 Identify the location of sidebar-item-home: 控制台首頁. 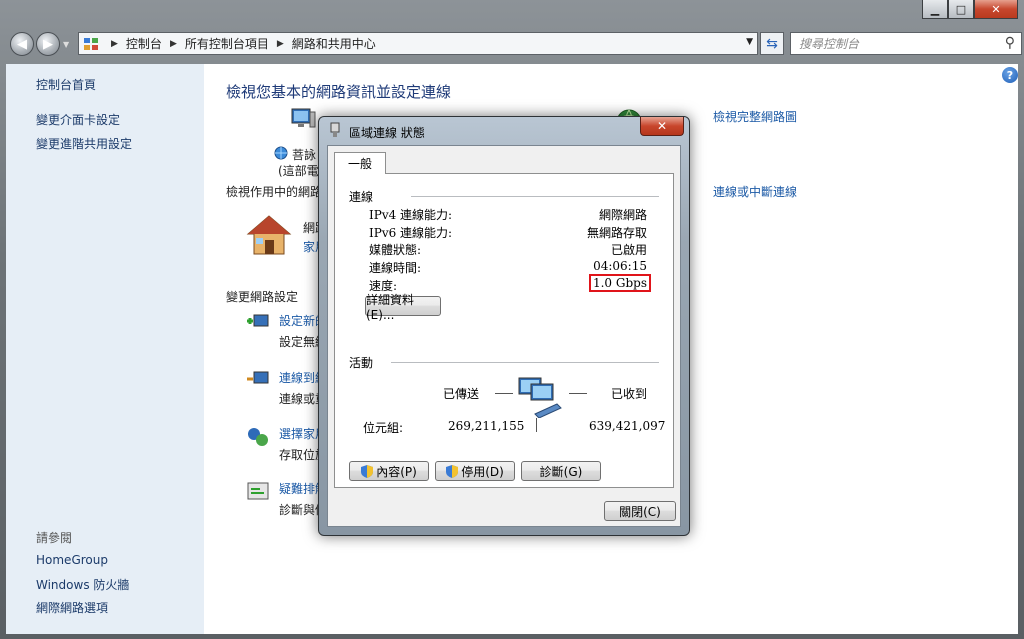
(66, 84).